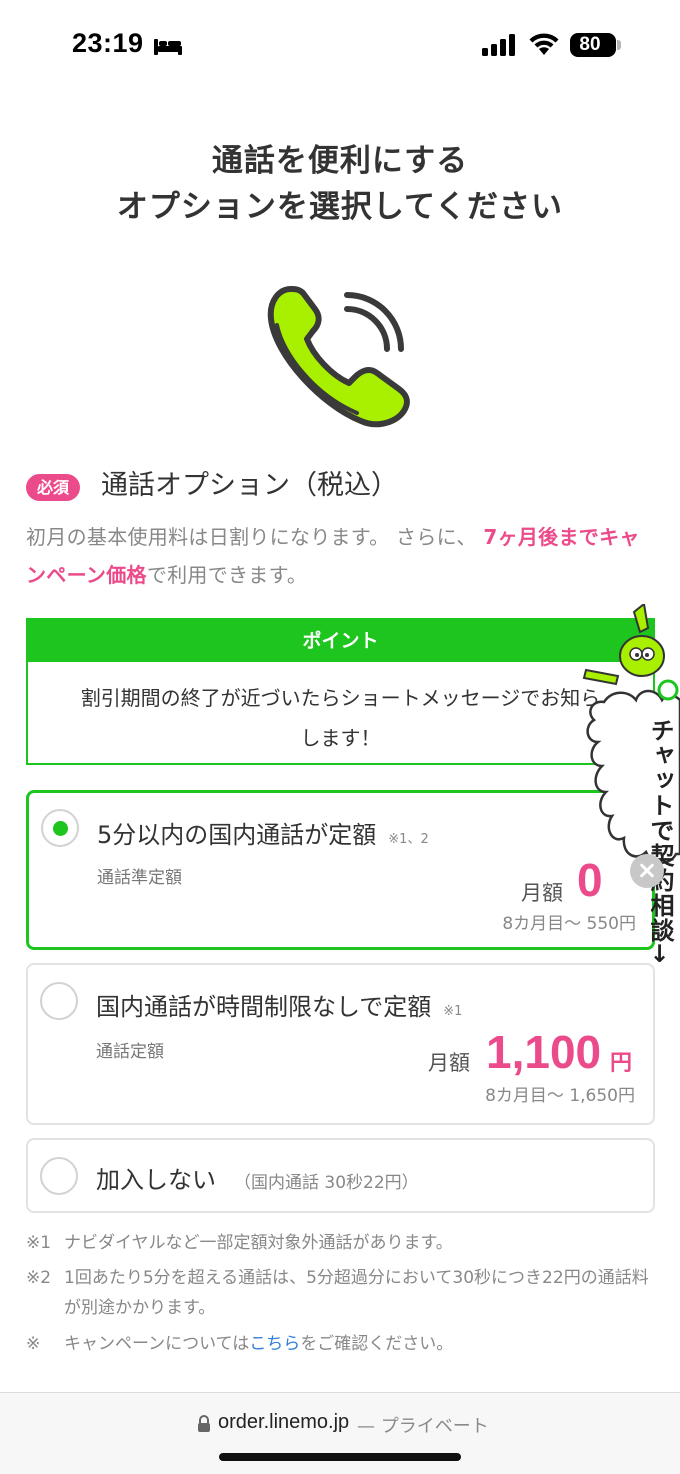 This screenshot has height=1474, width=680. Describe the element at coordinates (621, 1063) in the screenshot. I see `price-unit: 円` at that location.